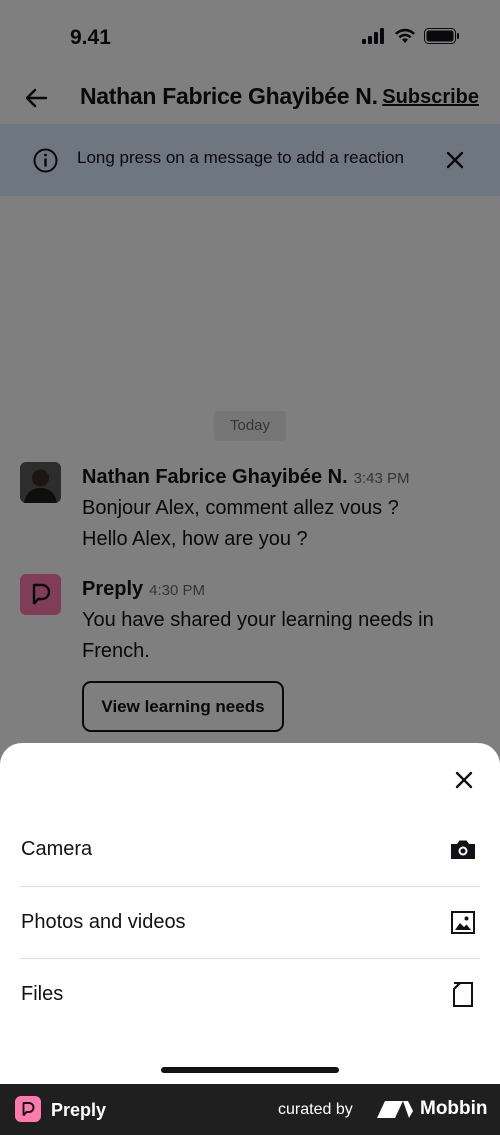 The image size is (500, 1135). I want to click on photos-and-videos-option: Photos and videos, so click(250, 923).